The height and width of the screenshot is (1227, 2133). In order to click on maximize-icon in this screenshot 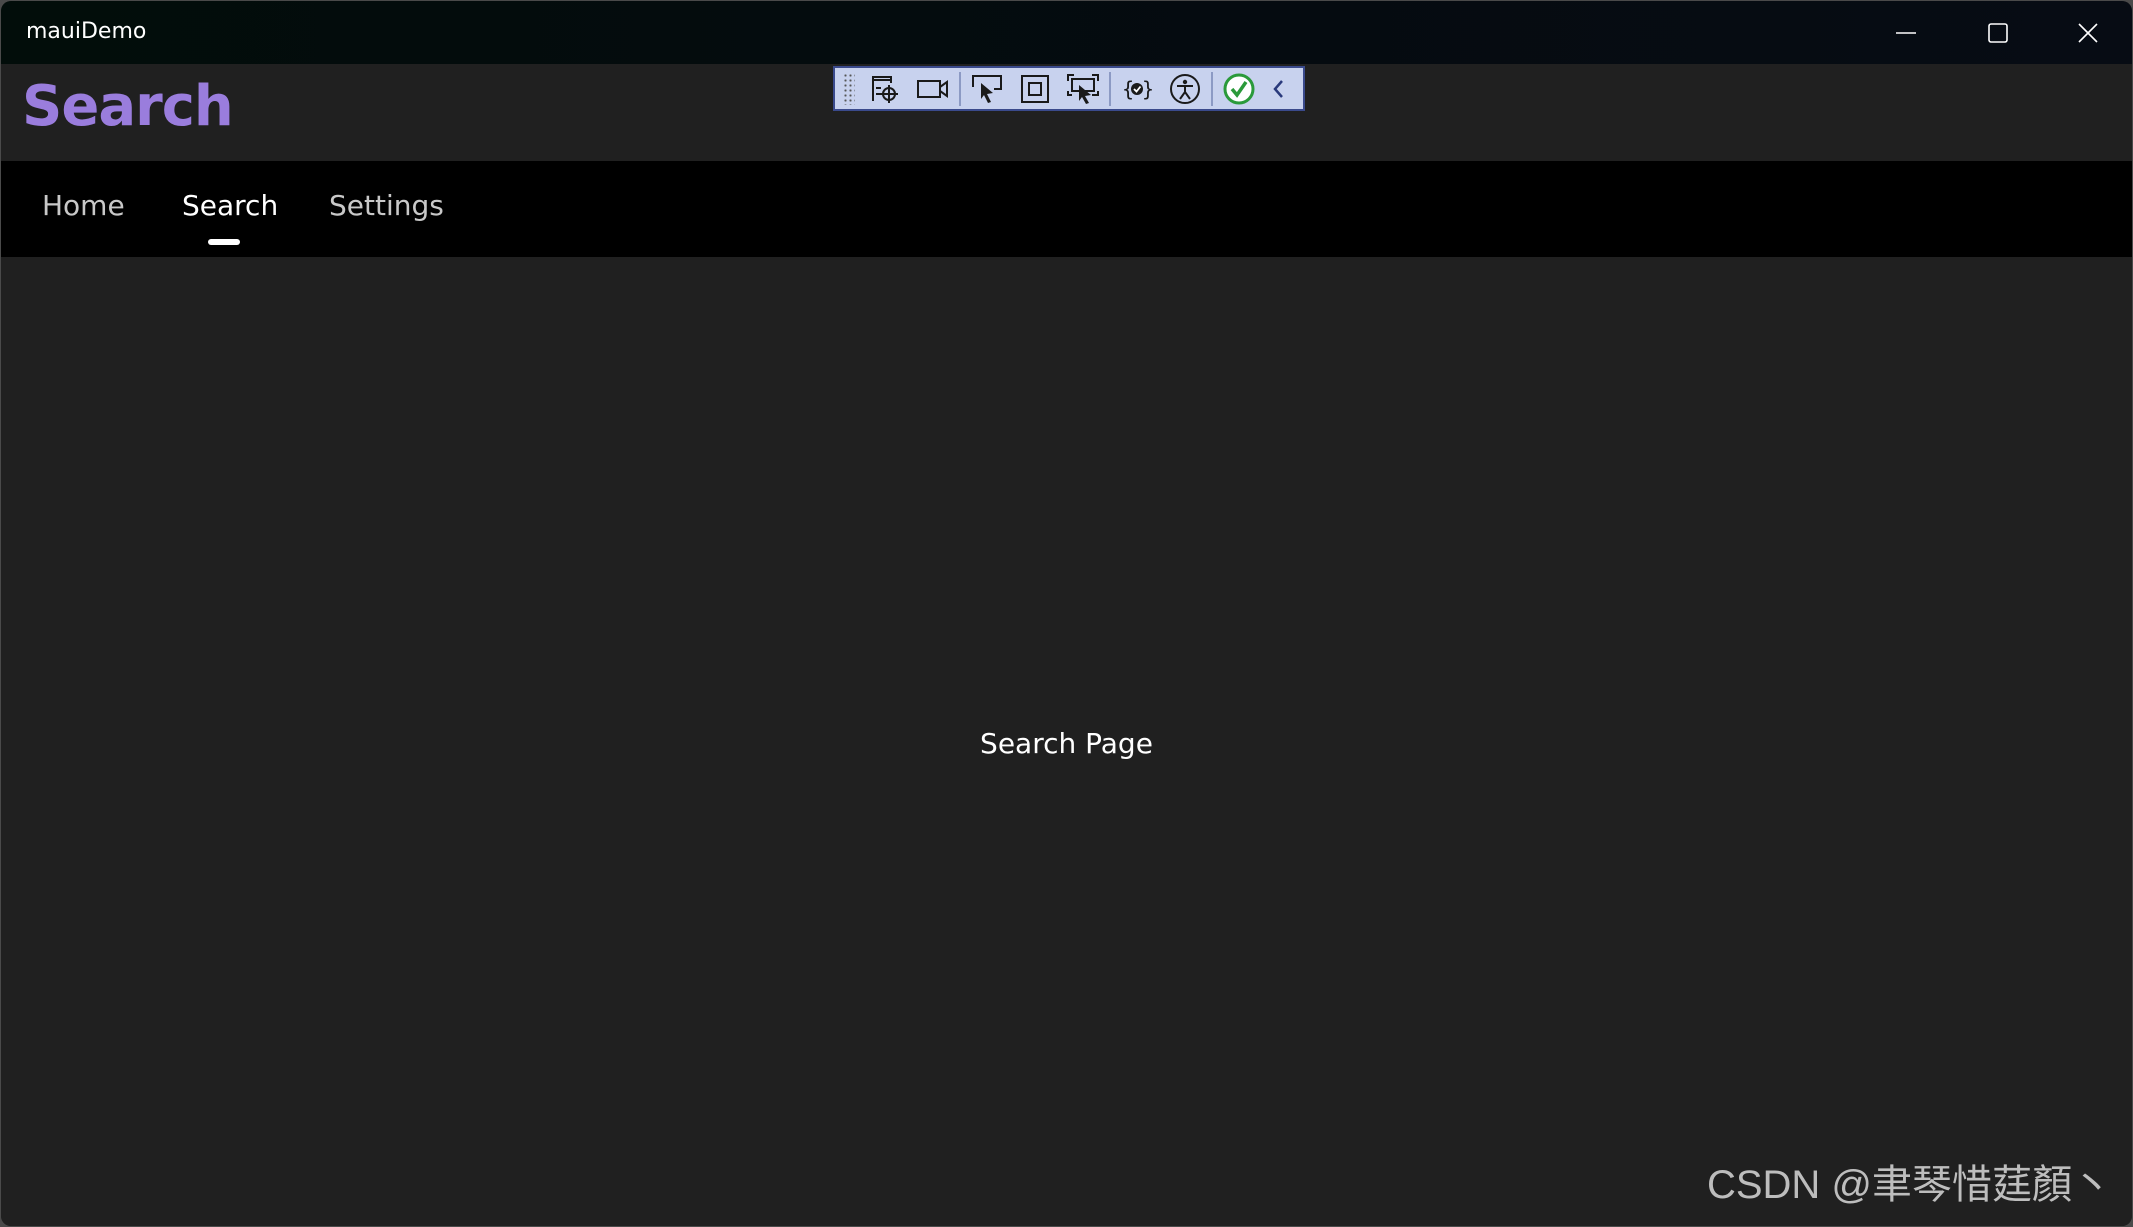, I will do `click(1998, 32)`.